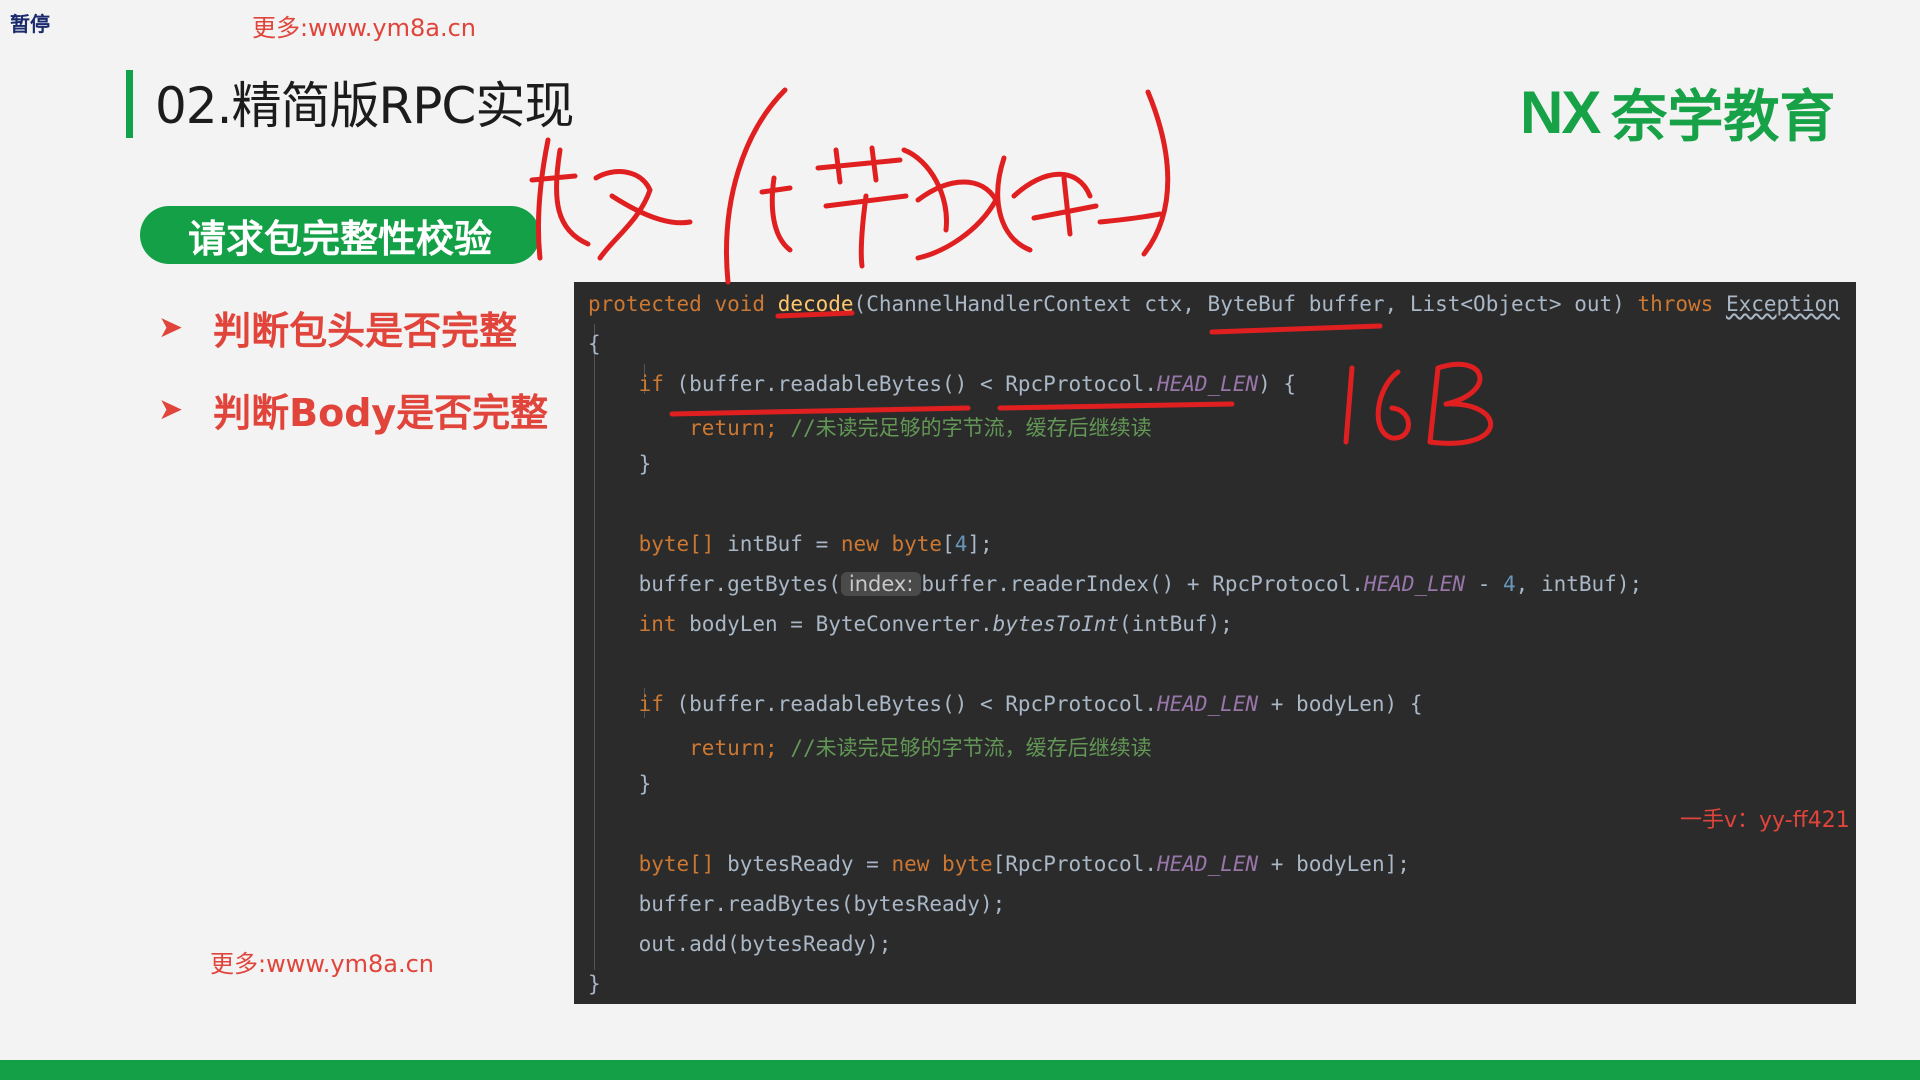 This screenshot has height=1080, width=1920. What do you see at coordinates (1765, 820) in the screenshot?
I see `contact-text: 一手v：yy-ff421` at bounding box center [1765, 820].